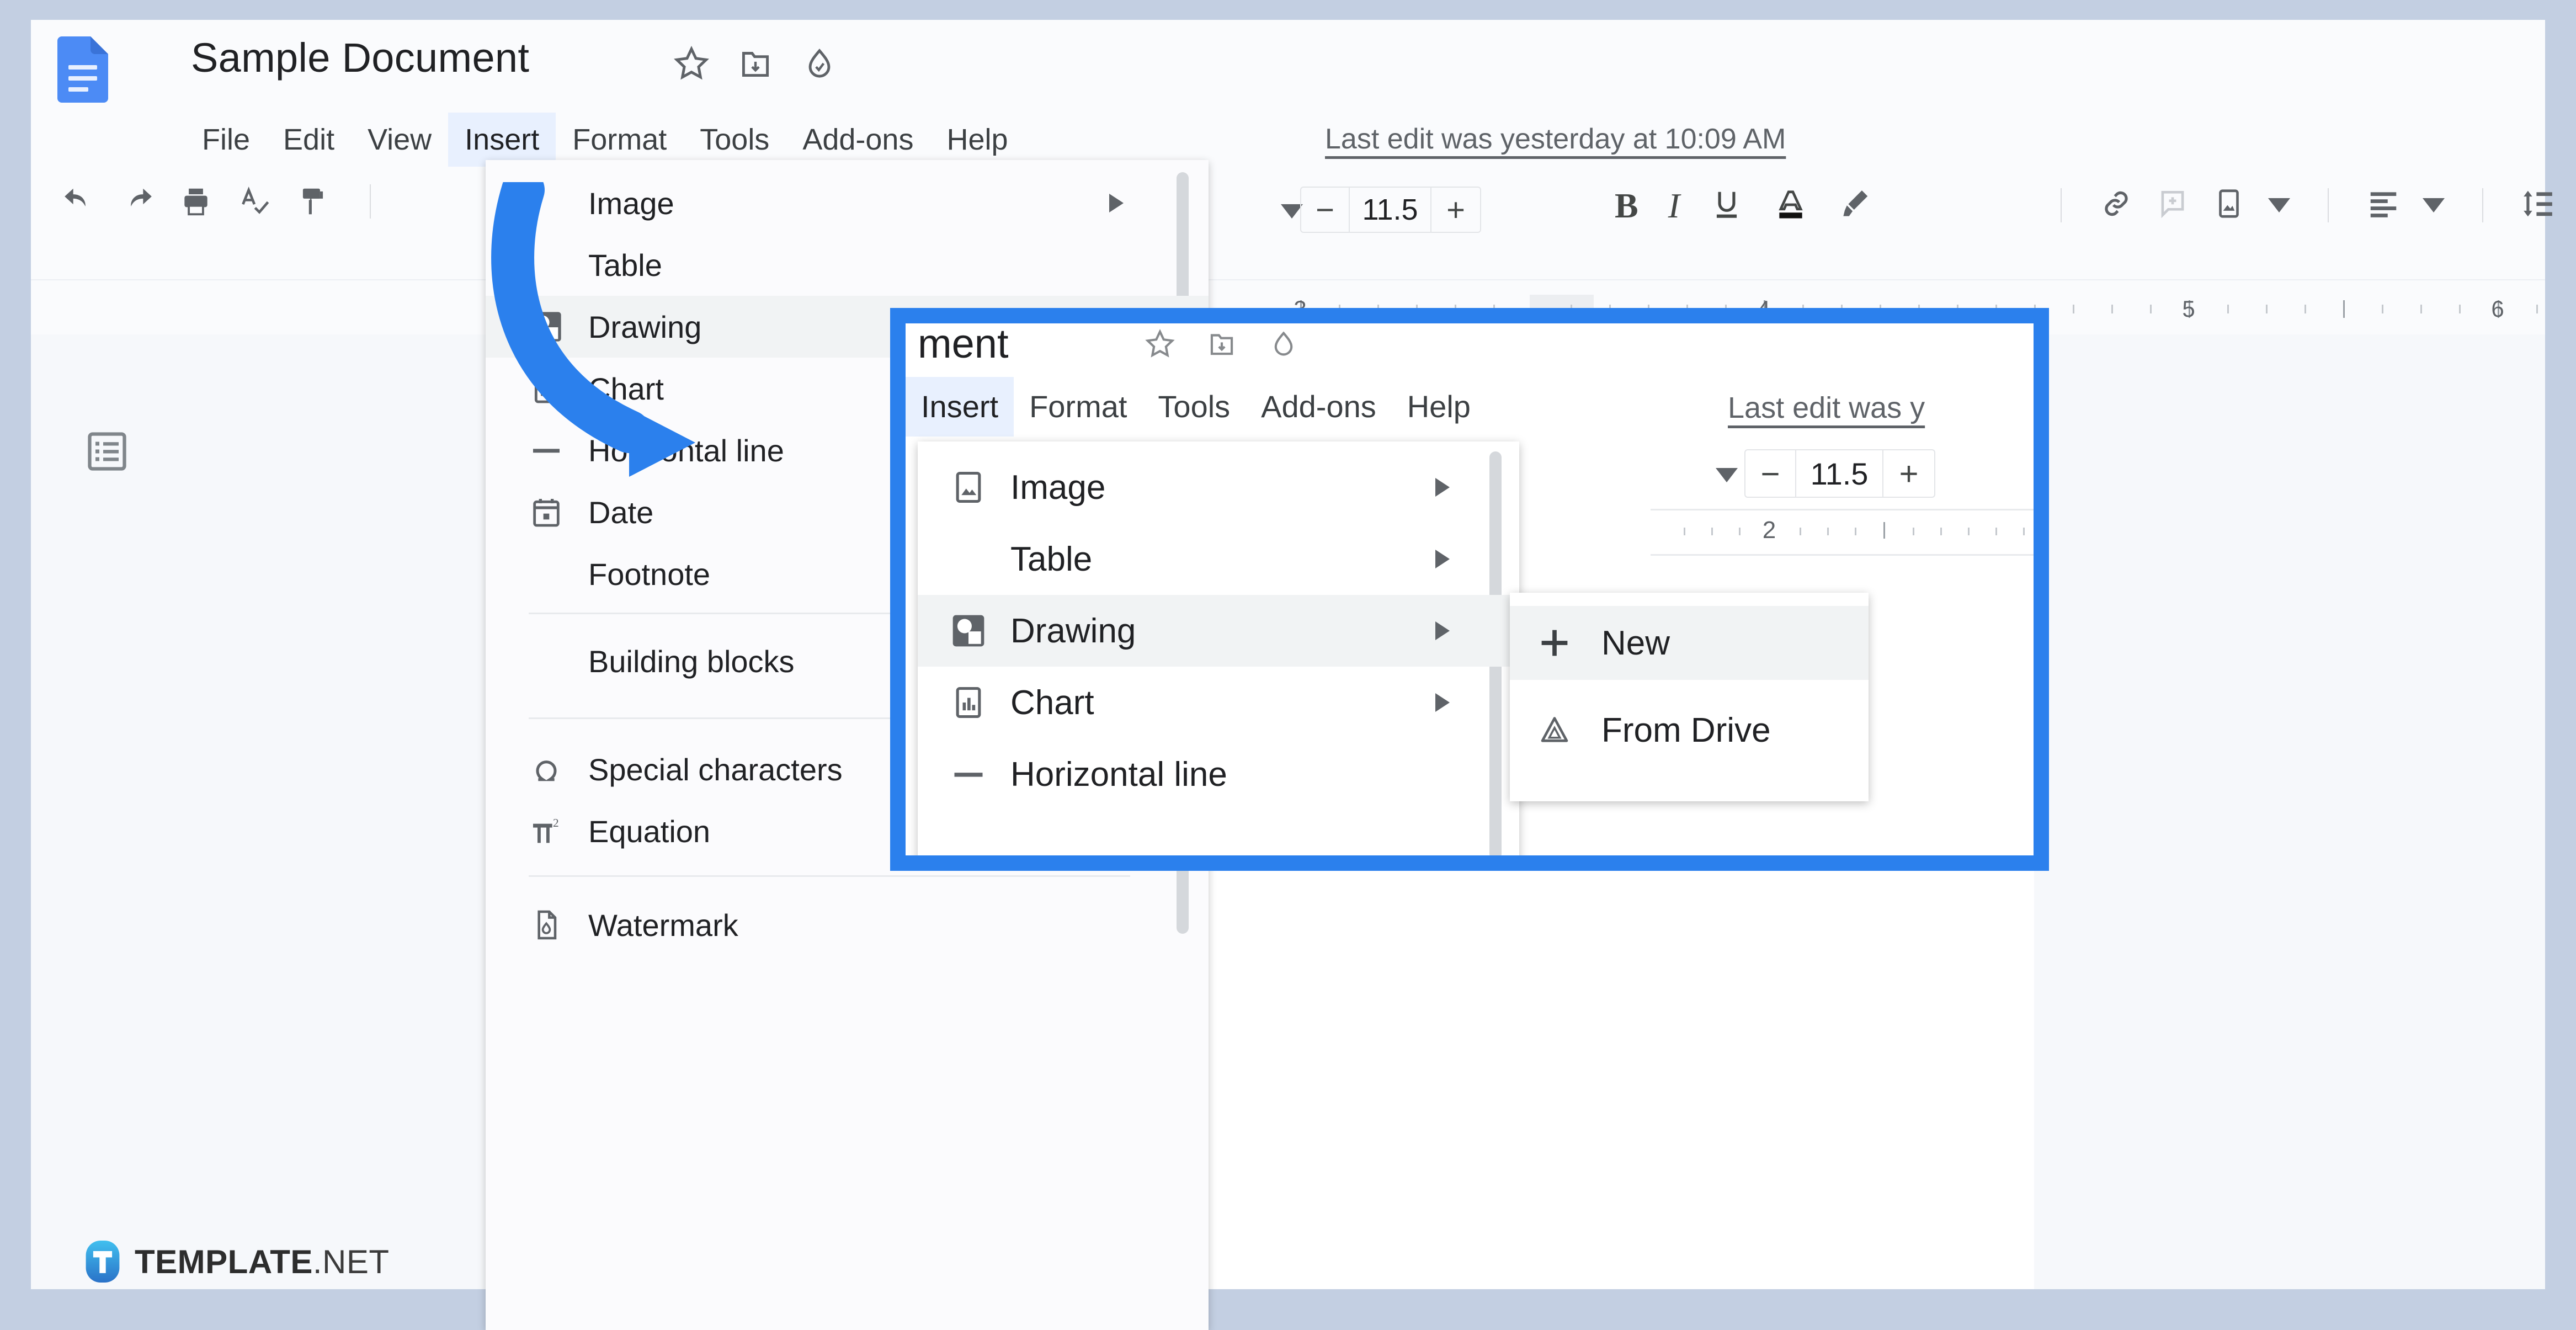 The height and width of the screenshot is (1330, 2576). Describe the element at coordinates (847, 203) in the screenshot. I see `menu-option-image: Image` at that location.